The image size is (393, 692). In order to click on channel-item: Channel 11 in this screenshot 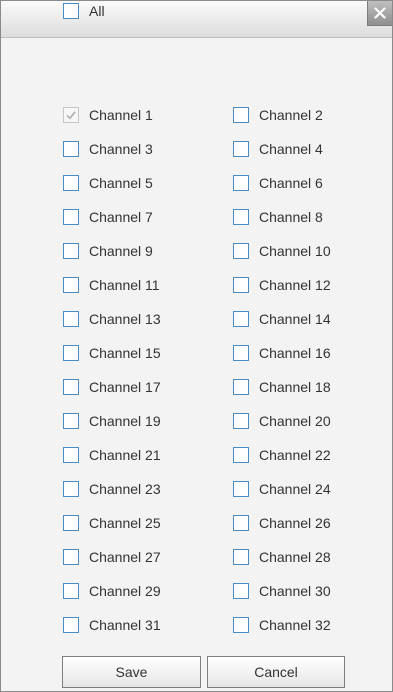, I will do `click(111, 285)`.